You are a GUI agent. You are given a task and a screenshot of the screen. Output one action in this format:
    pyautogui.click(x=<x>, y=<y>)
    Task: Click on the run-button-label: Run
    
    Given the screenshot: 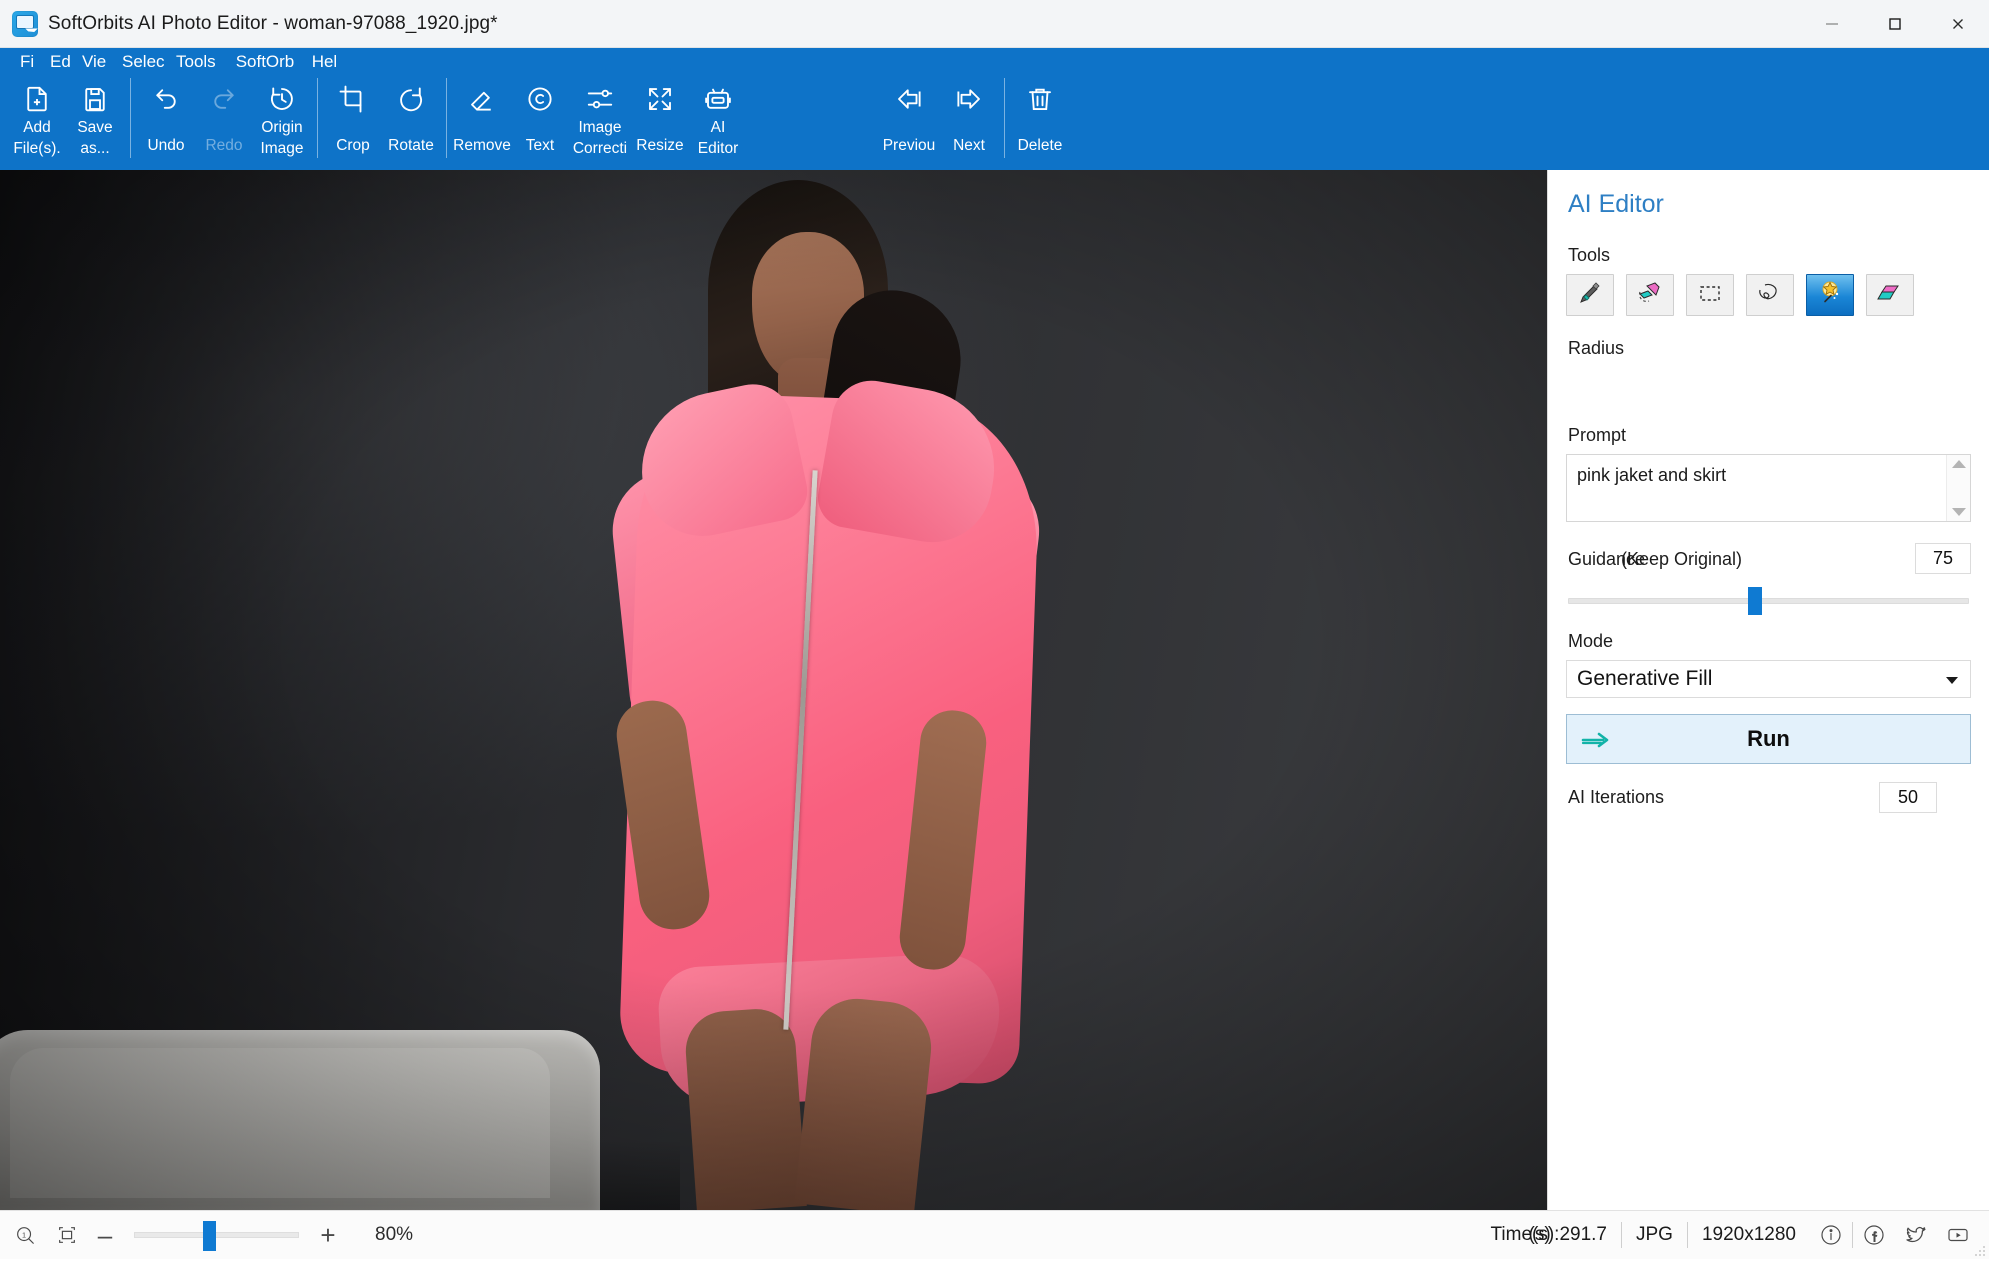 What is the action you would take?
    pyautogui.click(x=1768, y=738)
    